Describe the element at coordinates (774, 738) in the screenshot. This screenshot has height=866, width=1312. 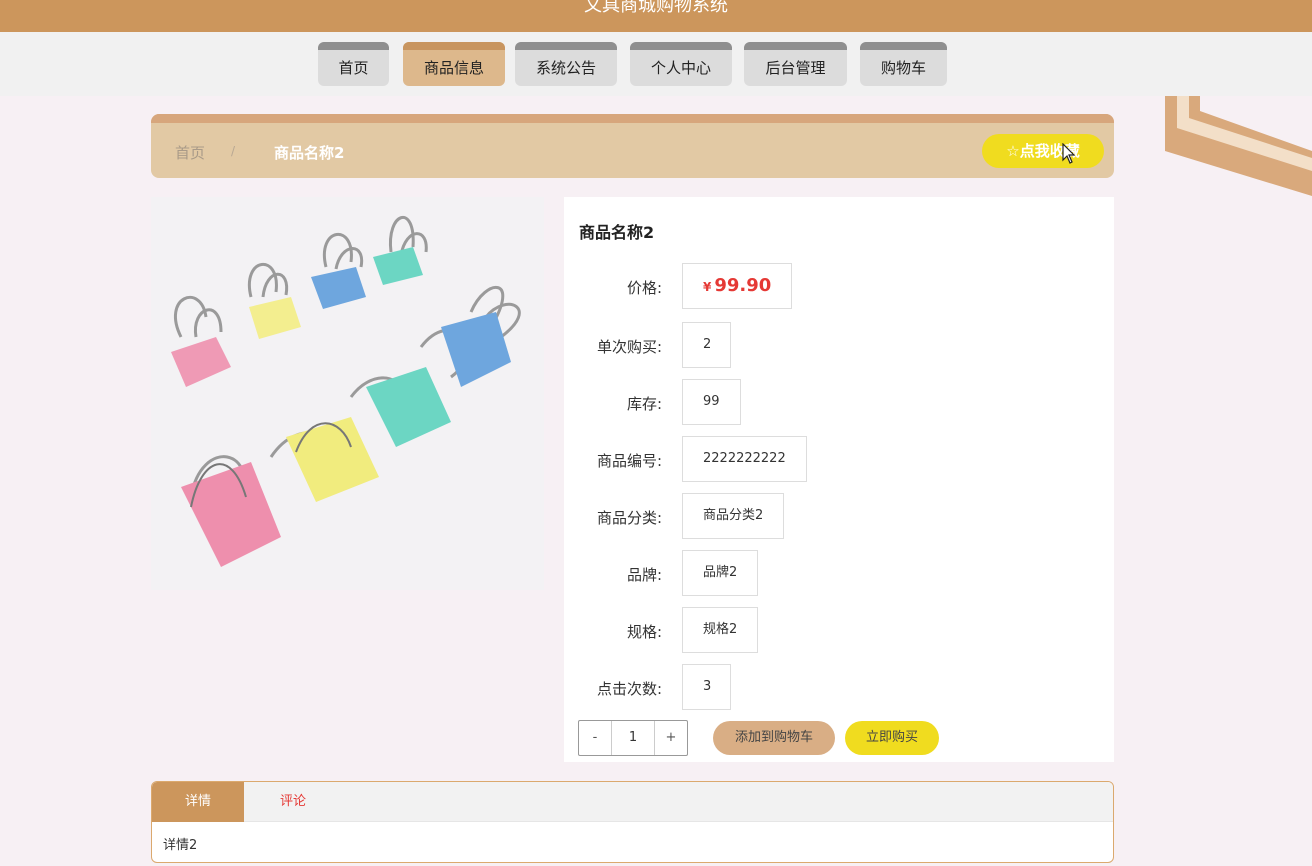
I see `add-to-cart-button: 添加到购物车` at that location.